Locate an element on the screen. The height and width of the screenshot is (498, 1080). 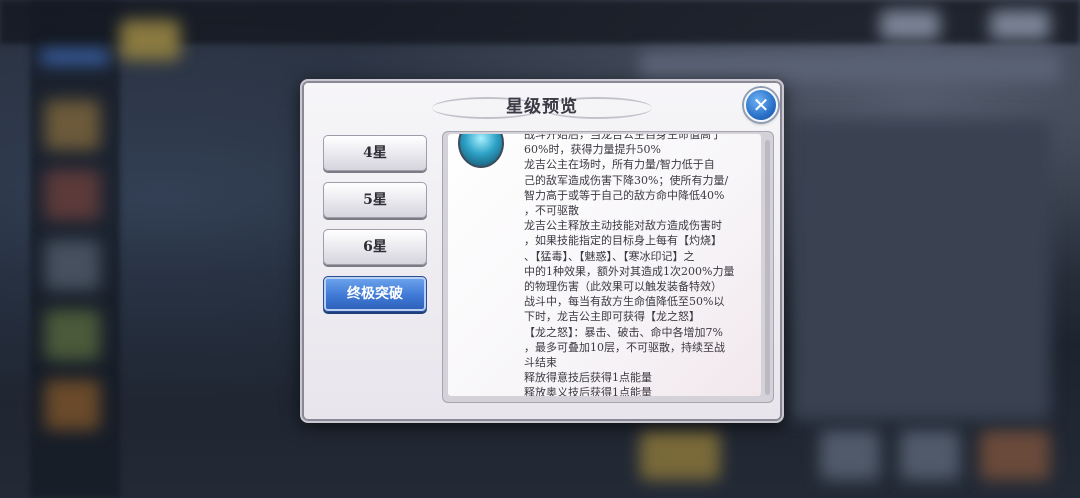
hero-avatar-icon is located at coordinates (481, 151).